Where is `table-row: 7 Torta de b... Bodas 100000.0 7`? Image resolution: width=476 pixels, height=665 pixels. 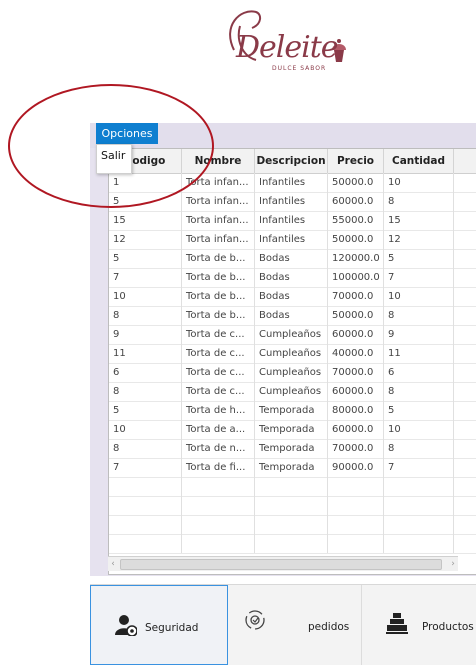 table-row: 7 Torta de b... Bodas 100000.0 7 is located at coordinates (292, 278).